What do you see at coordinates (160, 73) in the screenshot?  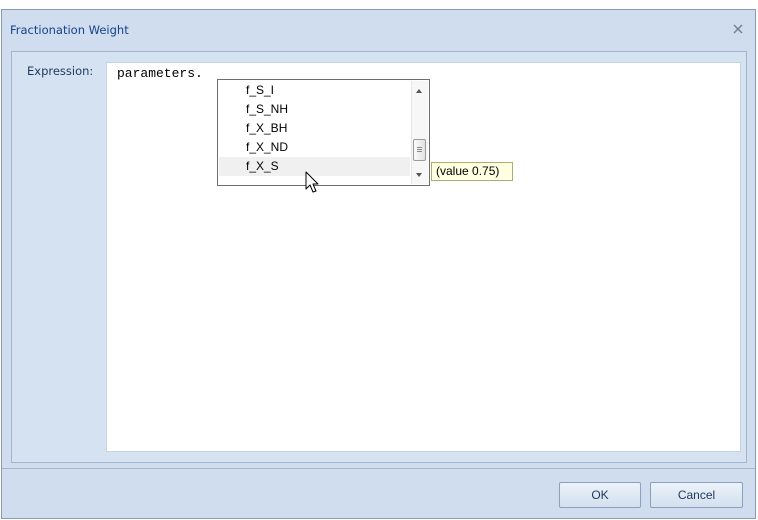 I see `expression-text: parameters.` at bounding box center [160, 73].